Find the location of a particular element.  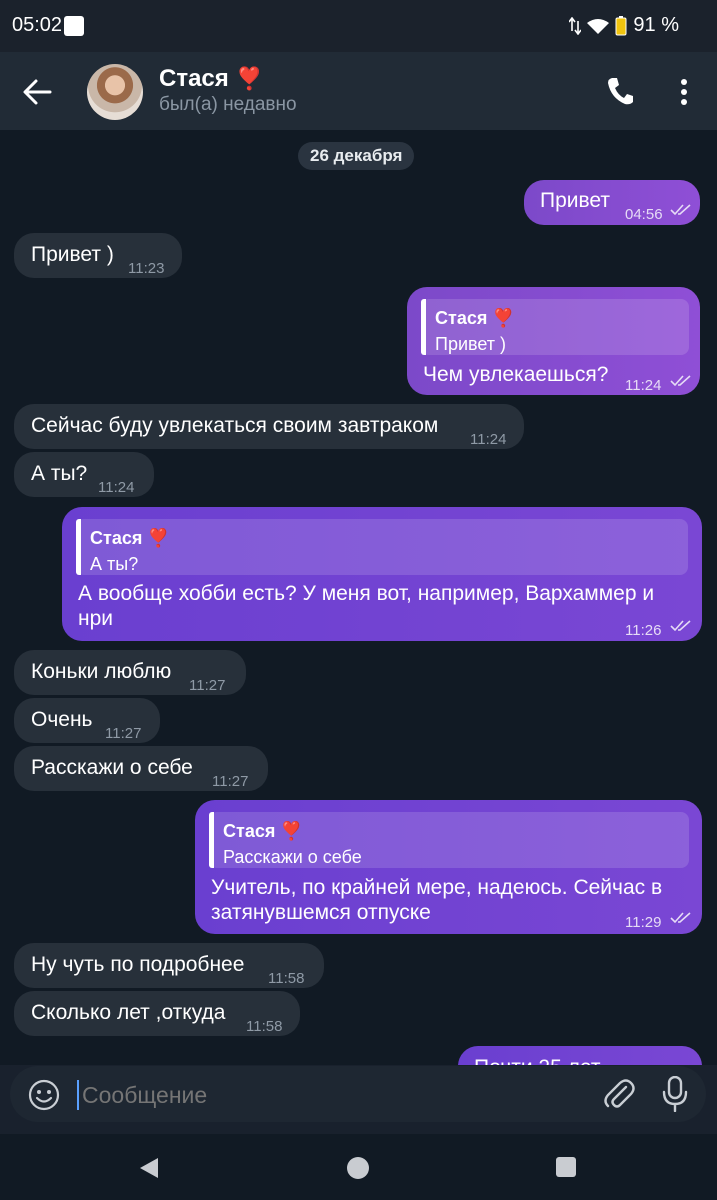

wifi-icon is located at coordinates (598, 26).